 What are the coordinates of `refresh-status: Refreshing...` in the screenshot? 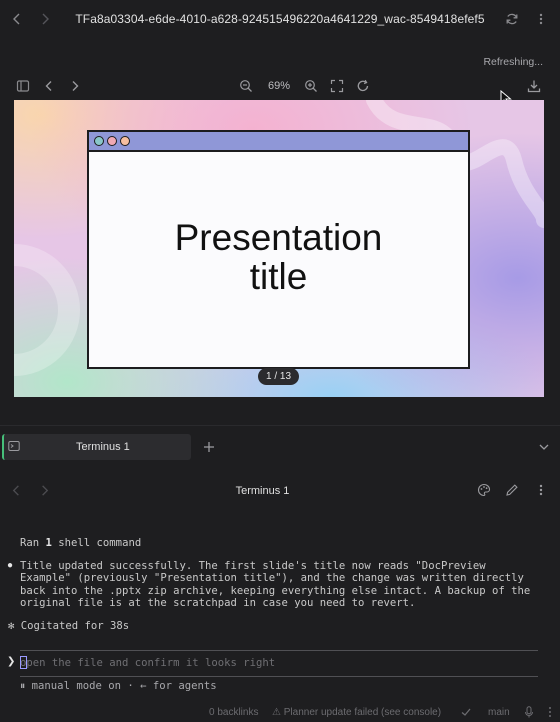 It's located at (513, 62).